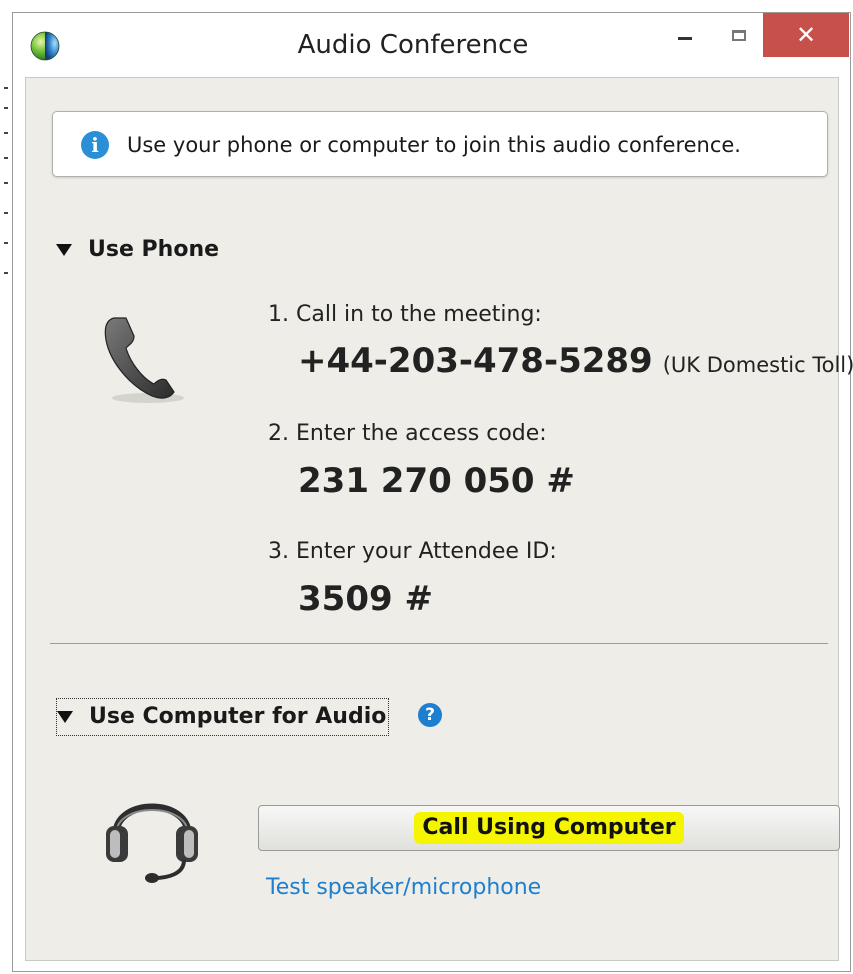 This screenshot has height=974, width=853. I want to click on phone-number: +44-203-478-5289 (UK Domestic Toll), so click(575, 363).